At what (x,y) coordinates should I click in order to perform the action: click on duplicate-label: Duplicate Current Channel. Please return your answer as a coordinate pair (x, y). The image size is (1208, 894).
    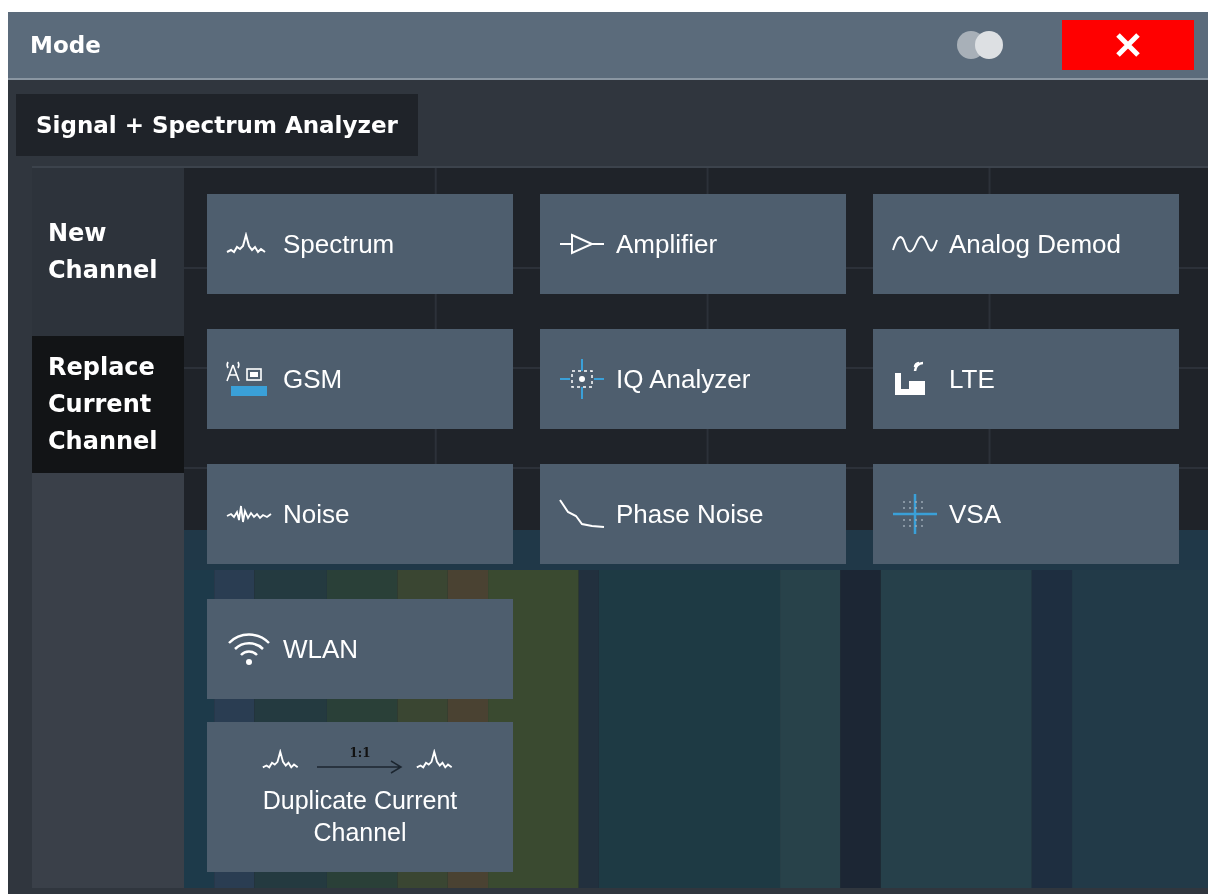
    Looking at the image, I should click on (360, 816).